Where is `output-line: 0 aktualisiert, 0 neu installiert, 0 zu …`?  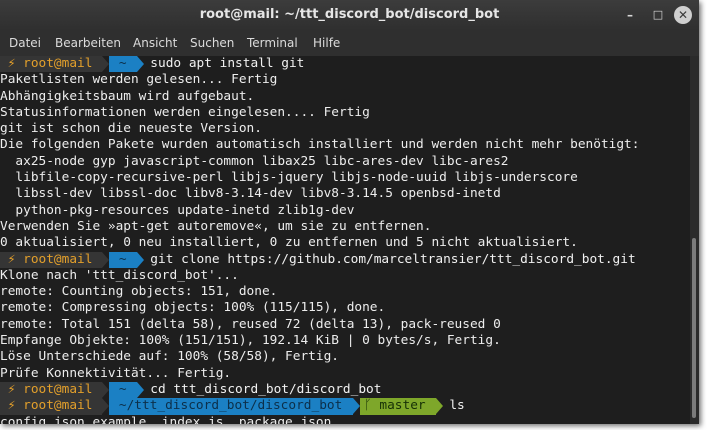
output-line: 0 aktualisiert, 0 neu installiert, 0 zu … is located at coordinates (289, 243).